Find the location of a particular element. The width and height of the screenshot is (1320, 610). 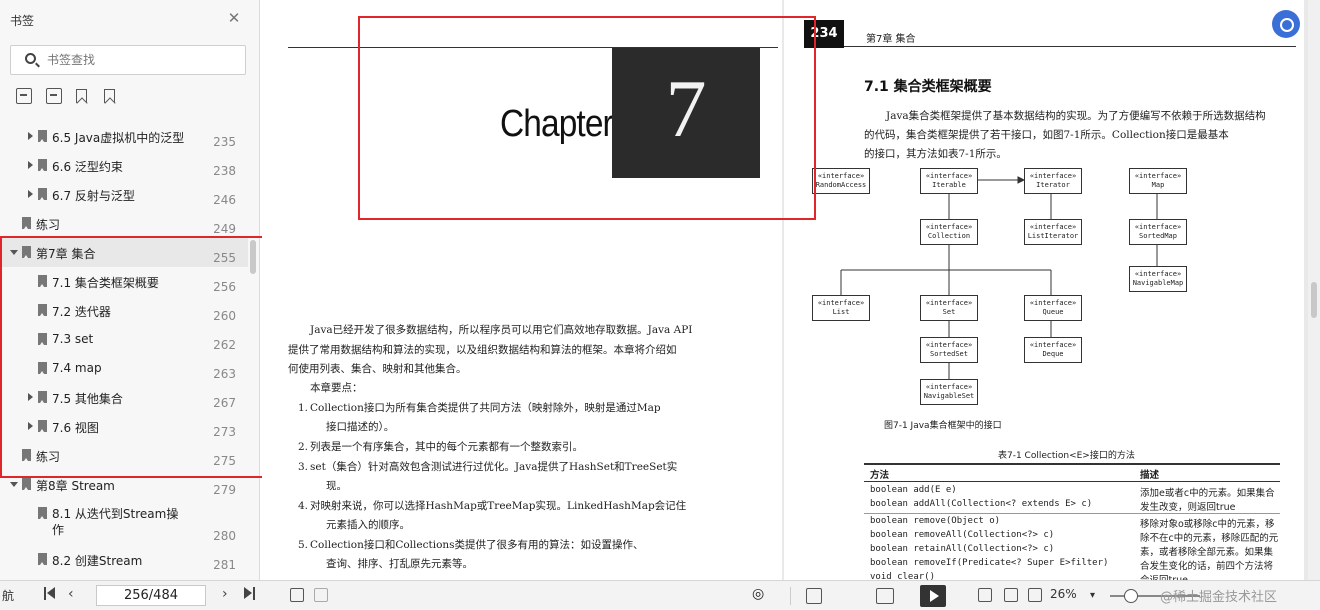

bookmark-item: 6.5 Java虚拟机中的泛型 235 is located at coordinates (124, 136).